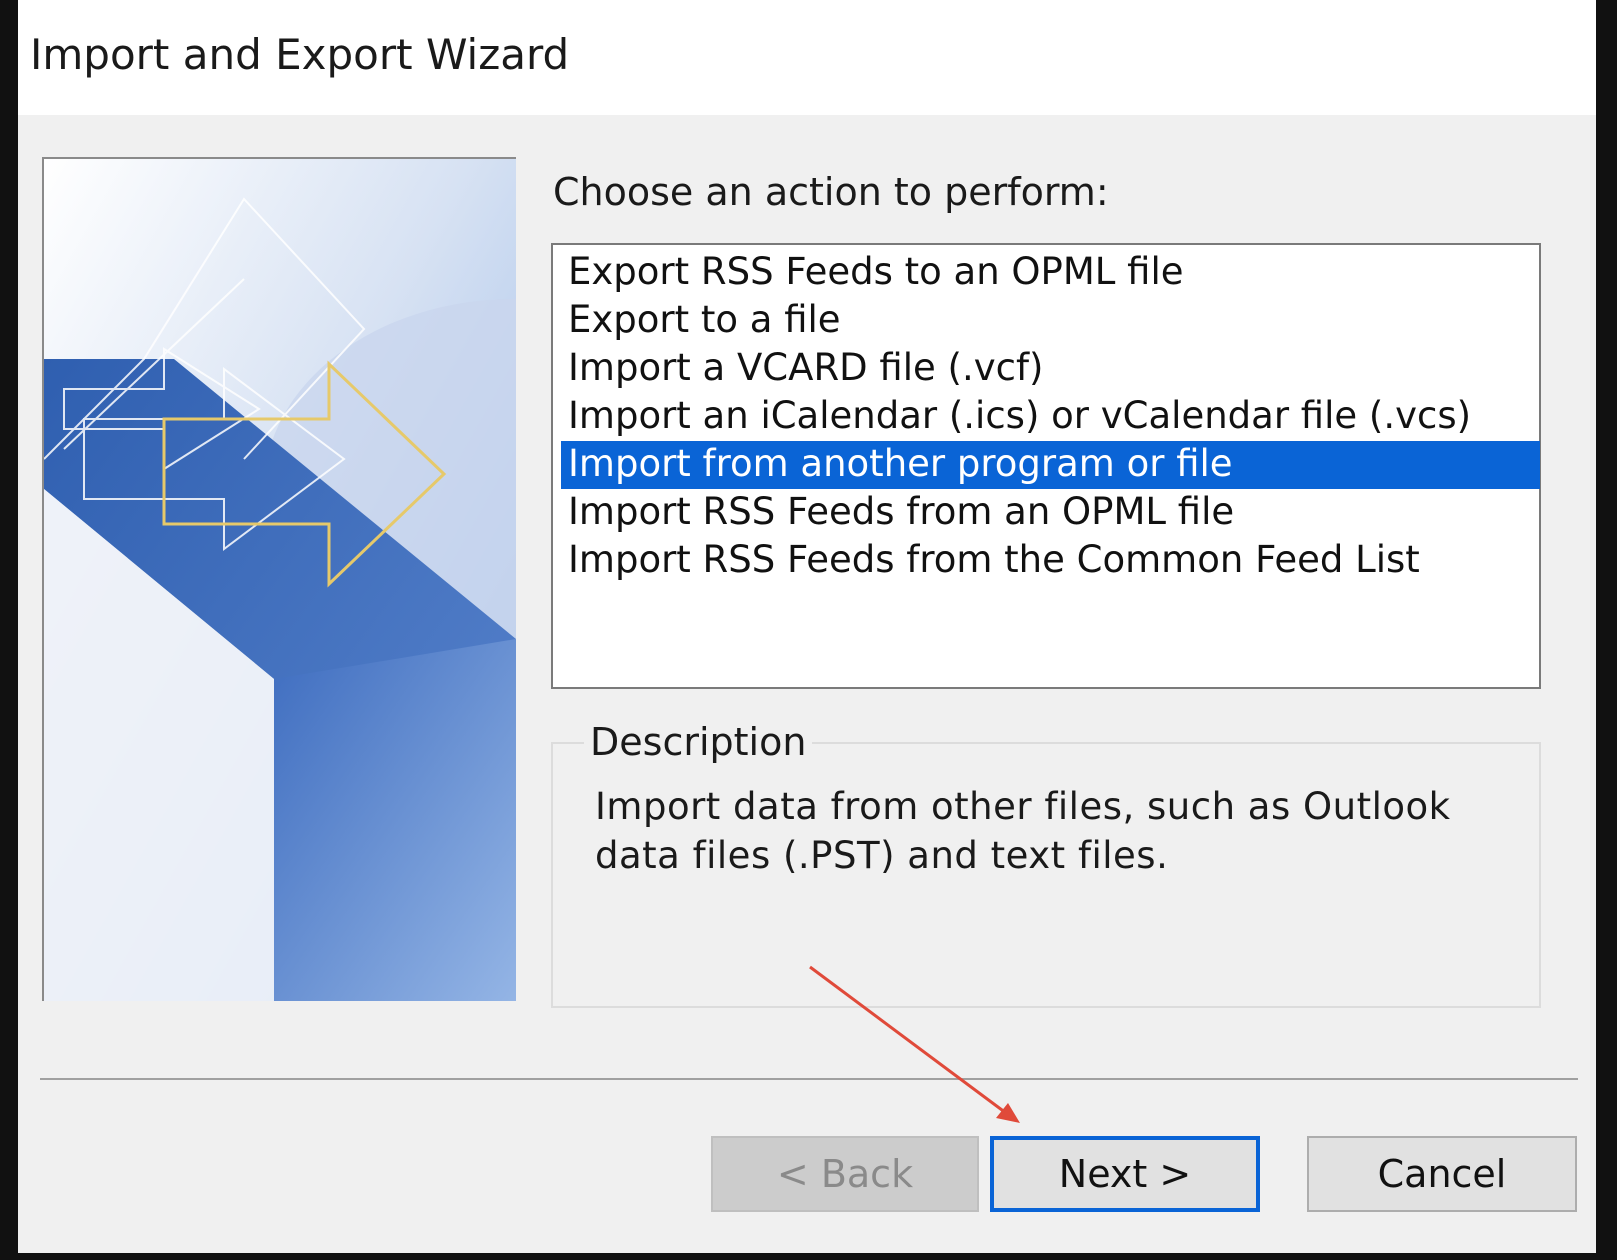  I want to click on list-item-import-from-program-or-file: Import from another program or file, so click(1050, 465).